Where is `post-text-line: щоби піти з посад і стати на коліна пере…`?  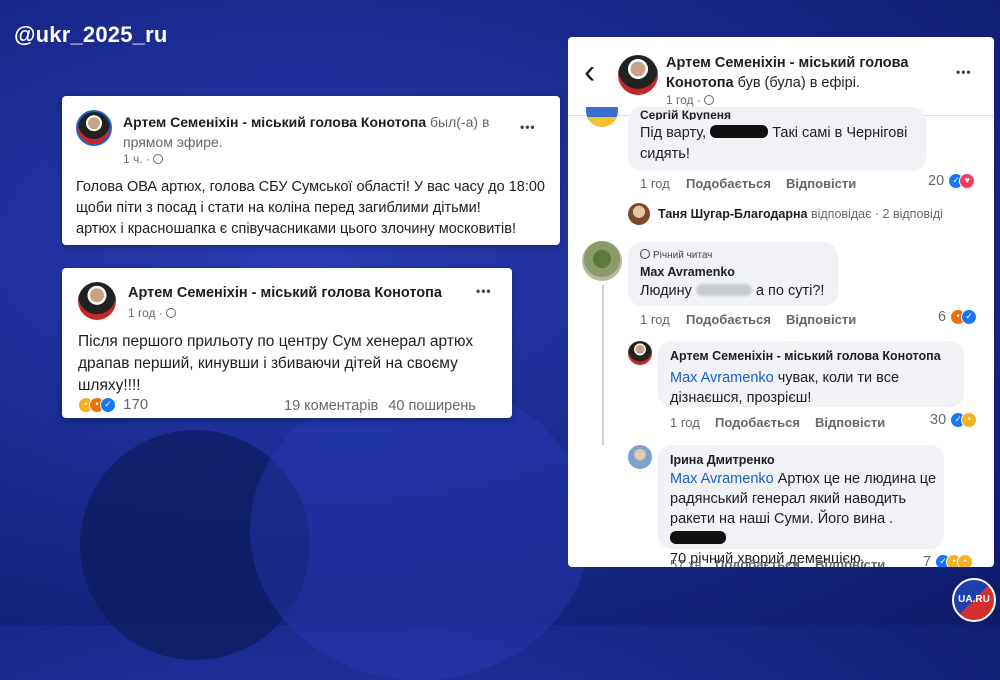
post-text-line: щоби піти з посад і стати на коліна пере… is located at coordinates (278, 208).